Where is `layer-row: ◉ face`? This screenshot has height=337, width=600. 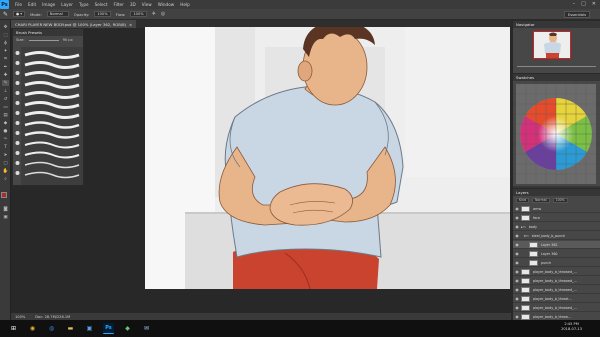 layer-row: ◉ face is located at coordinates (556, 218).